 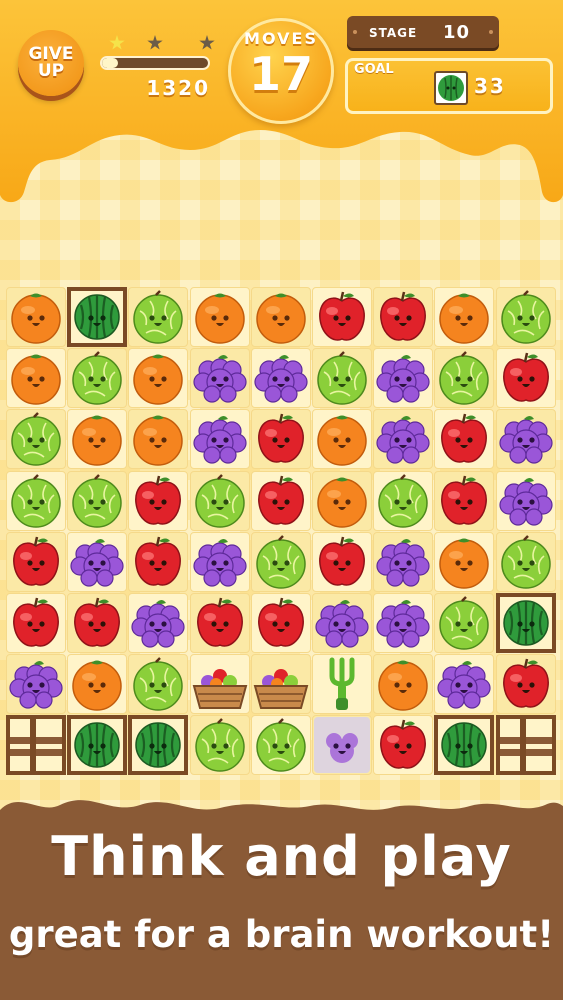 What do you see at coordinates (342, 684) in the screenshot?
I see `fork-tile` at bounding box center [342, 684].